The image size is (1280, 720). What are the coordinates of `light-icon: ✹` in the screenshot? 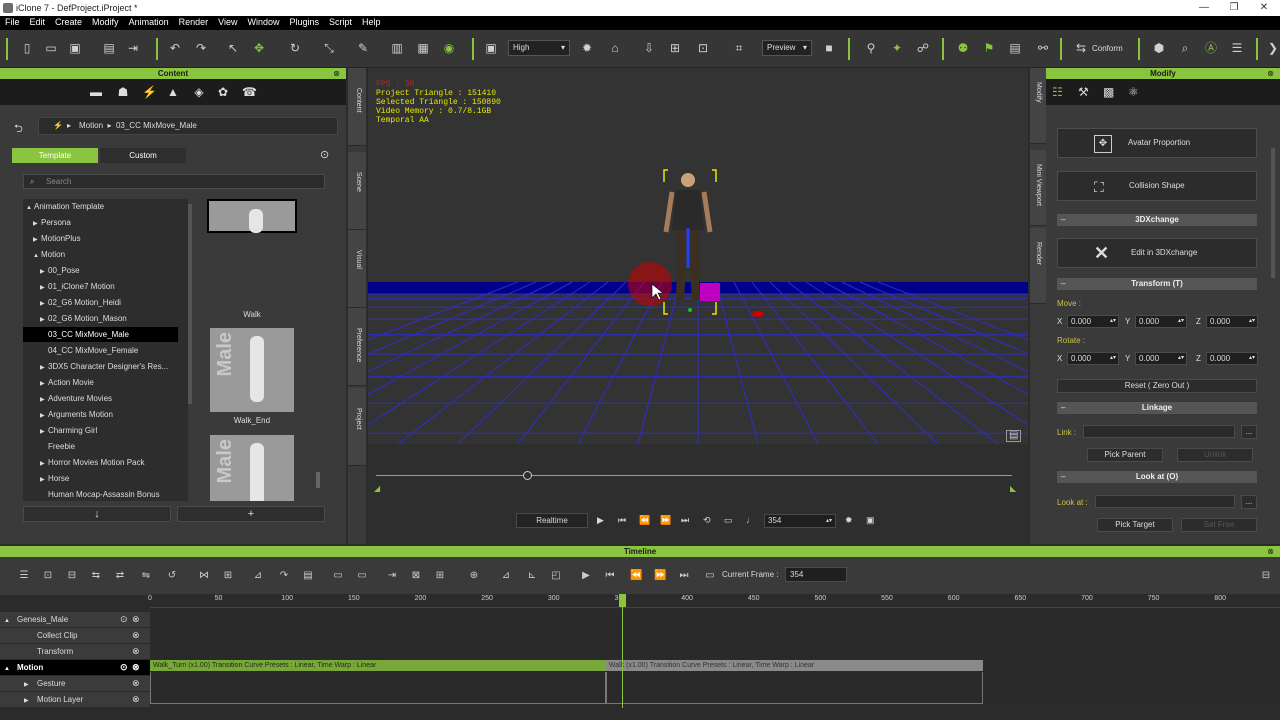 It's located at (587, 48).